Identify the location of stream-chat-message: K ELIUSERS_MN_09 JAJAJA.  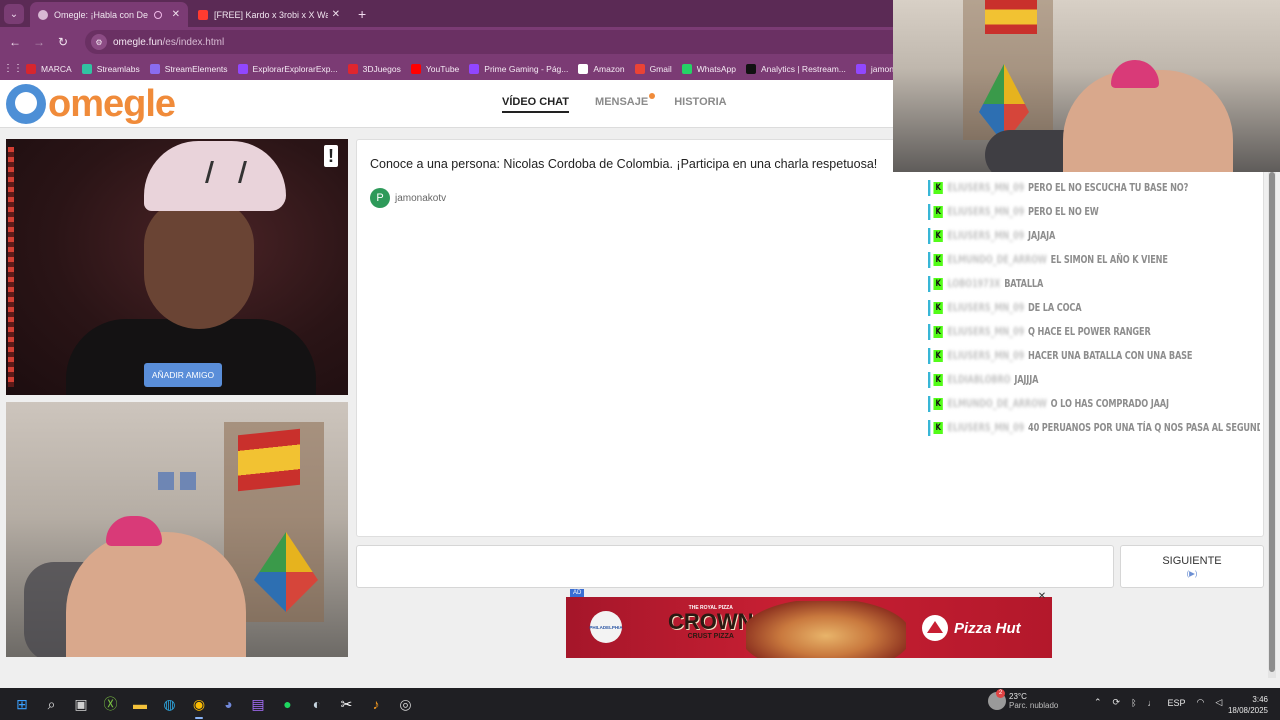
(1094, 236).